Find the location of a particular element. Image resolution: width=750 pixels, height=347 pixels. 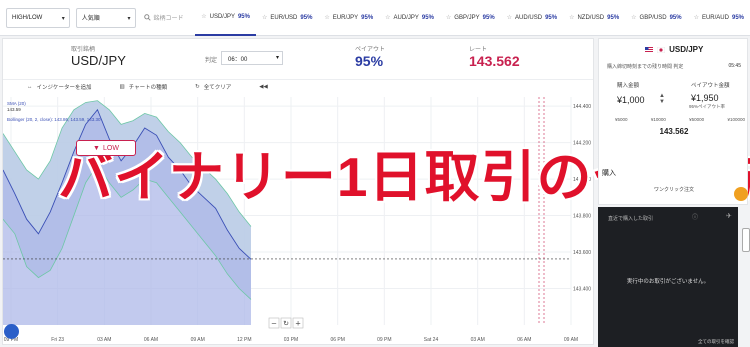

deadline-value: 05:45 is located at coordinates (734, 66).